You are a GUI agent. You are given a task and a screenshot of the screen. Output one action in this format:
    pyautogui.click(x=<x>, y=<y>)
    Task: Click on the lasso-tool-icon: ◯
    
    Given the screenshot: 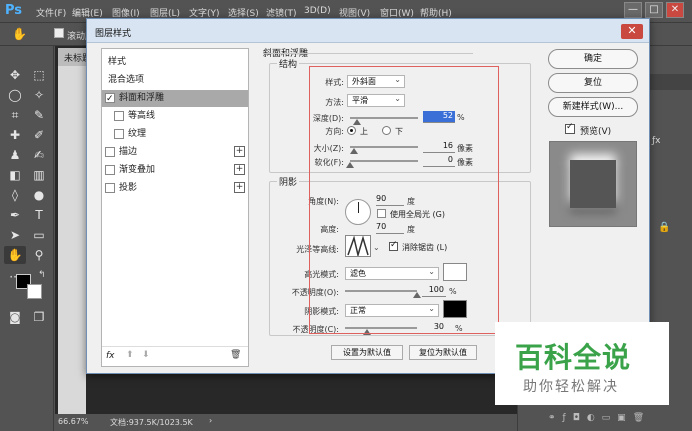 What is the action you would take?
    pyautogui.click(x=15, y=95)
    